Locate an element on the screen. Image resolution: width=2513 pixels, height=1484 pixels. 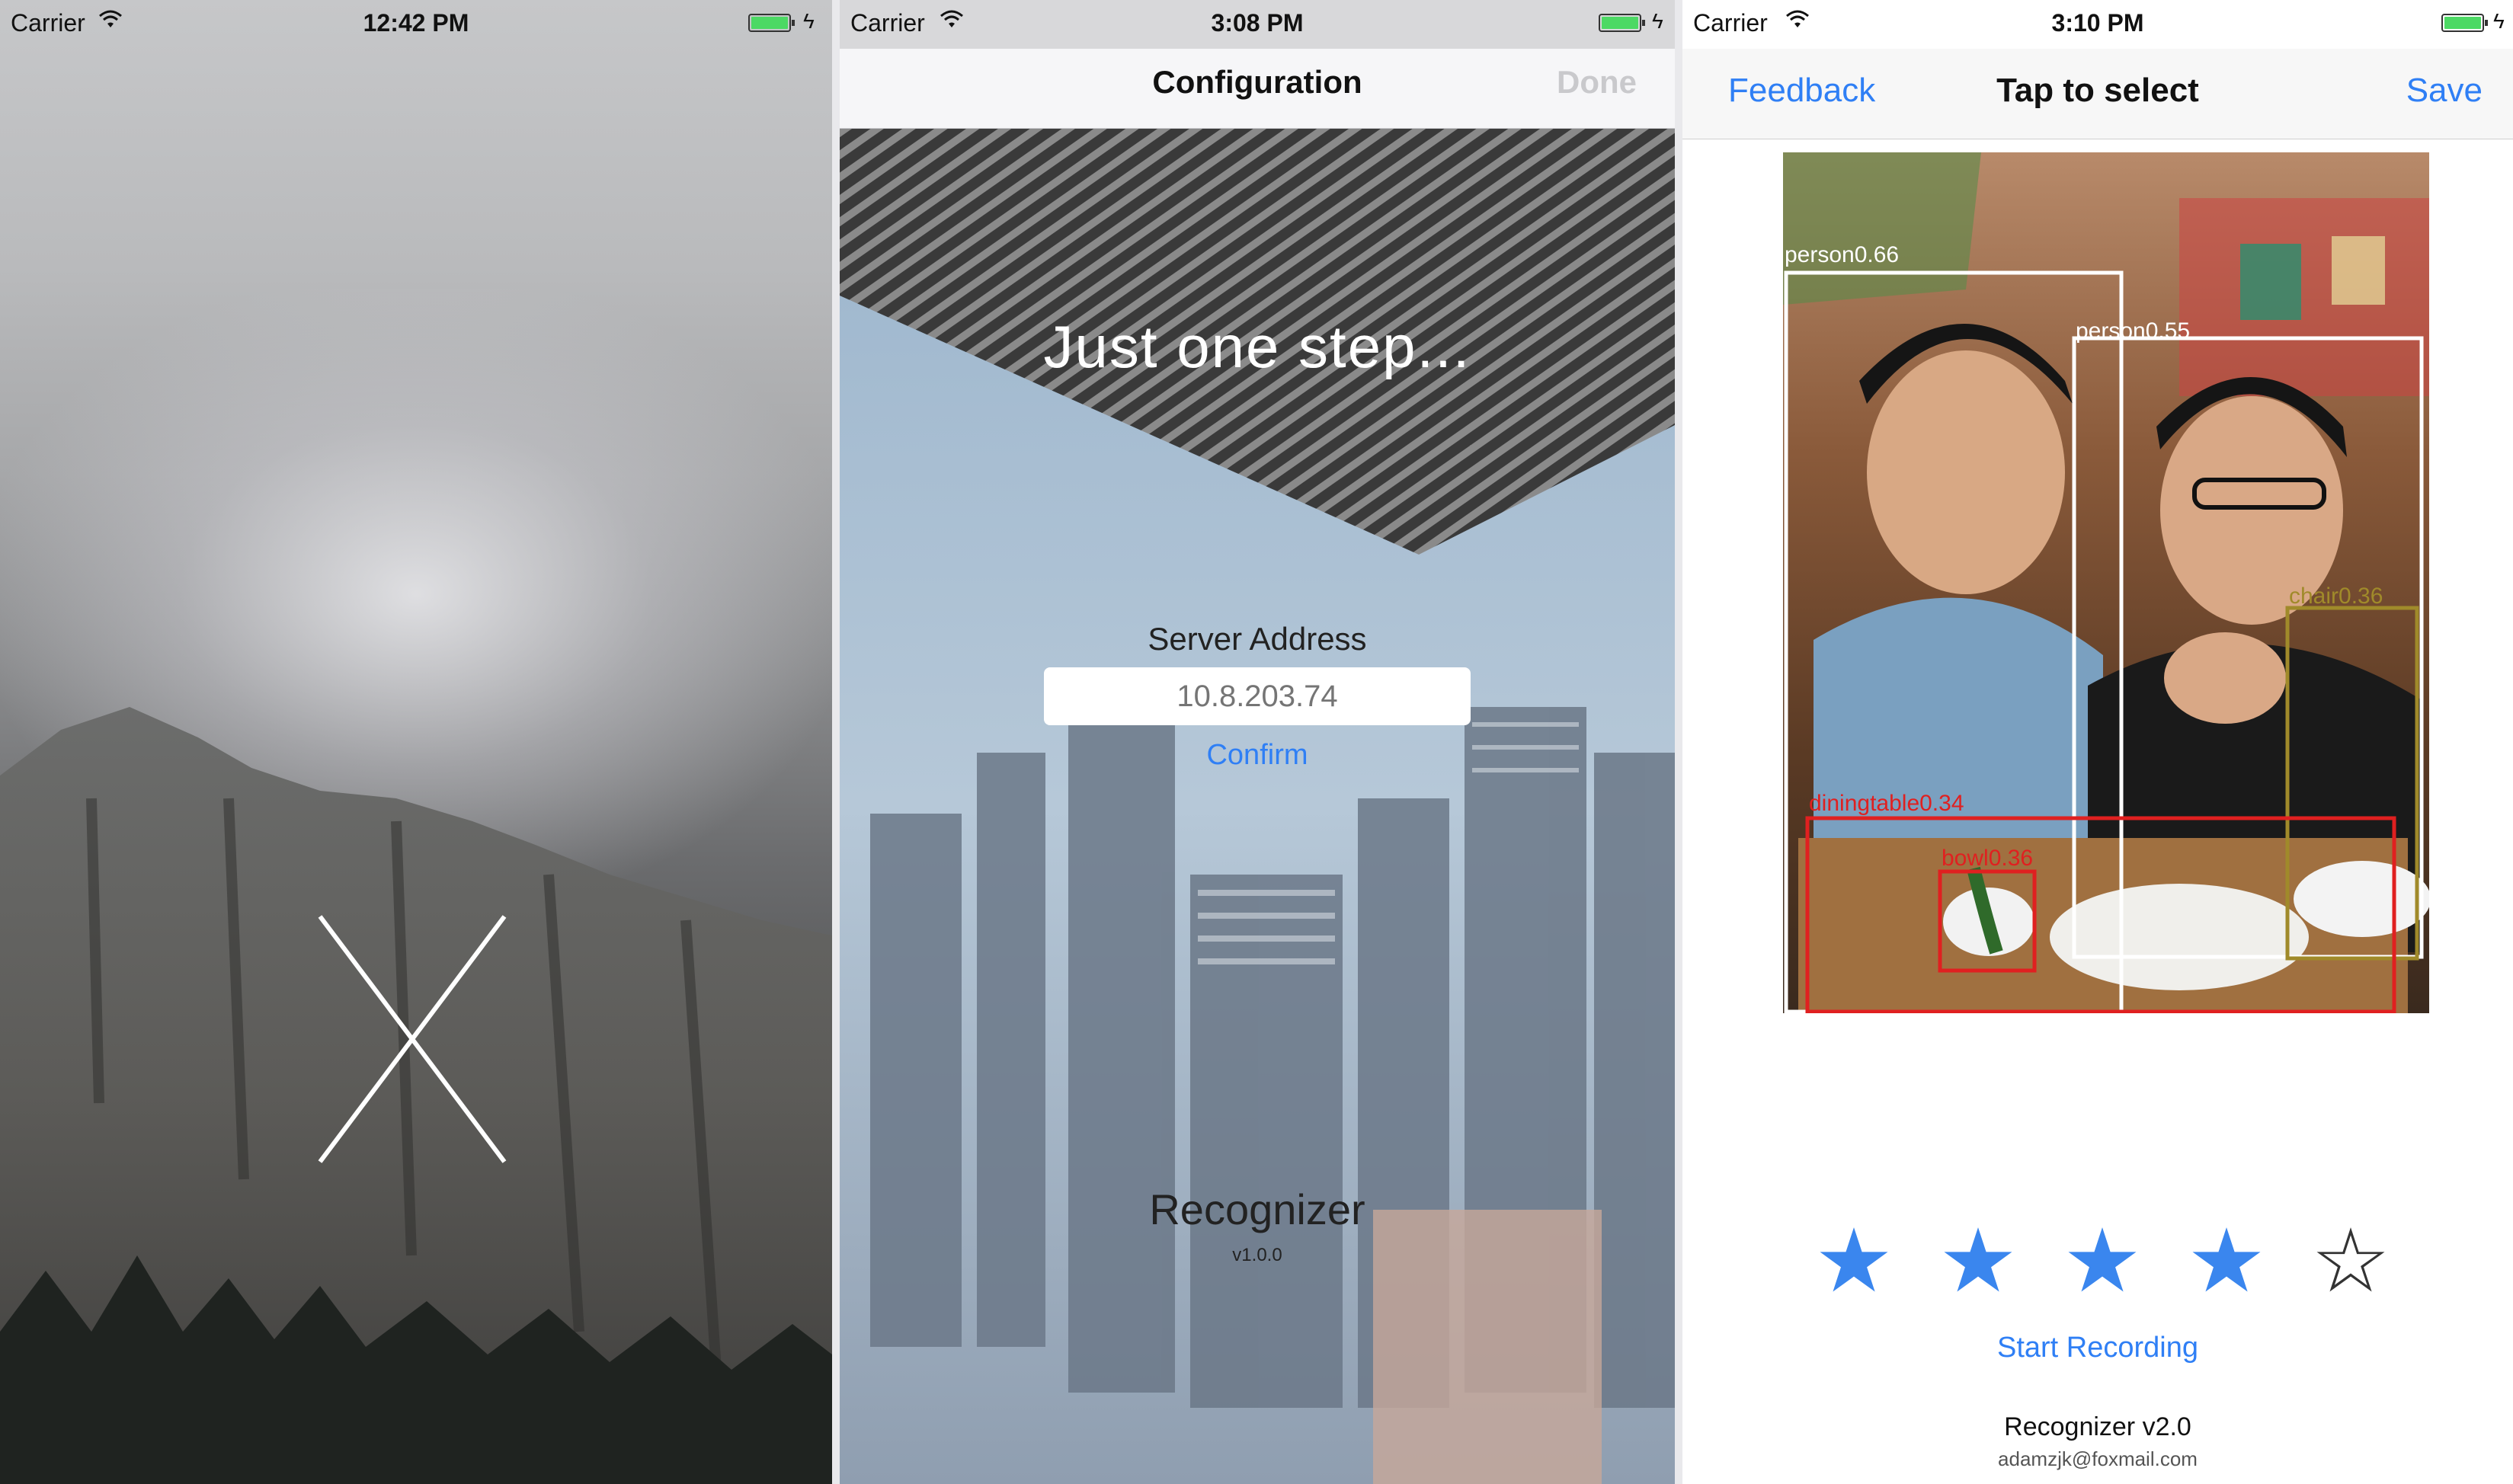
detection-label: diningtable0.34 is located at coordinates (1886, 803).